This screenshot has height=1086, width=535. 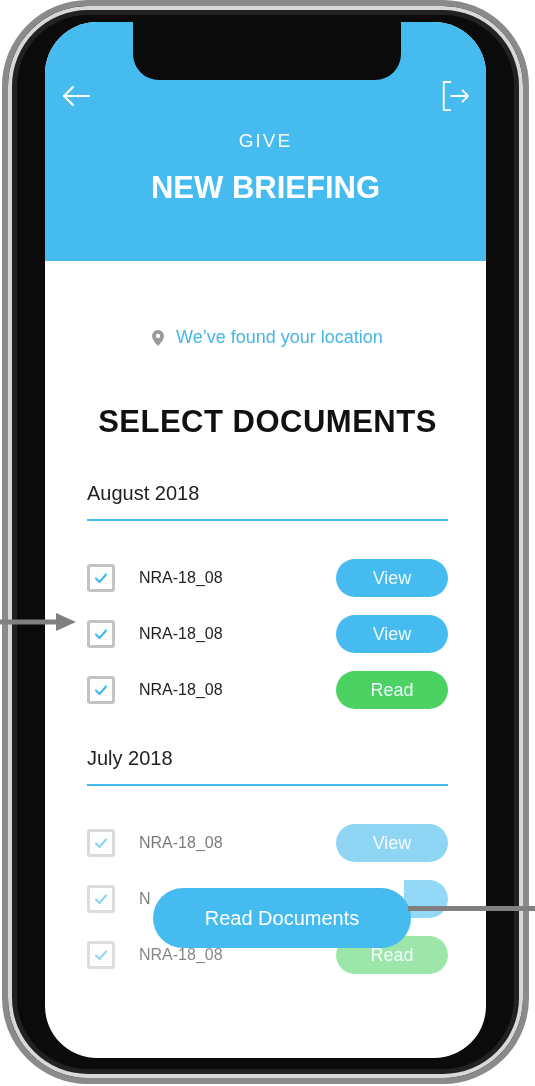 What do you see at coordinates (455, 96) in the screenshot?
I see `logout-icon` at bounding box center [455, 96].